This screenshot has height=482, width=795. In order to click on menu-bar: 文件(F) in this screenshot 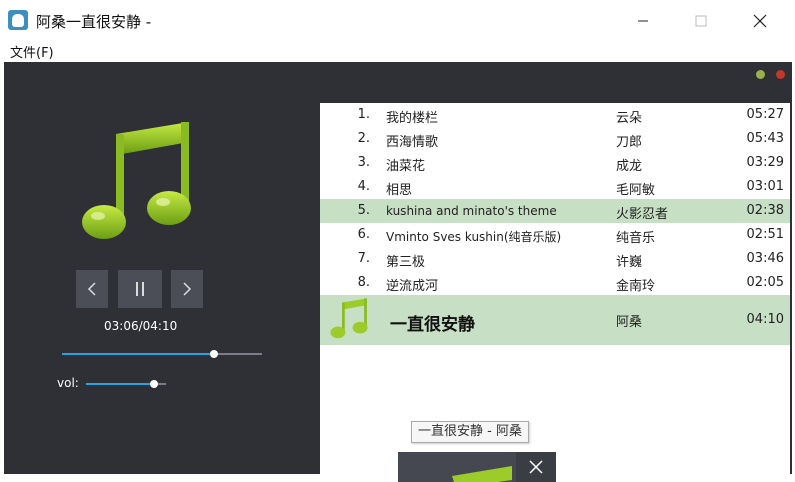, I will do `click(397, 51)`.